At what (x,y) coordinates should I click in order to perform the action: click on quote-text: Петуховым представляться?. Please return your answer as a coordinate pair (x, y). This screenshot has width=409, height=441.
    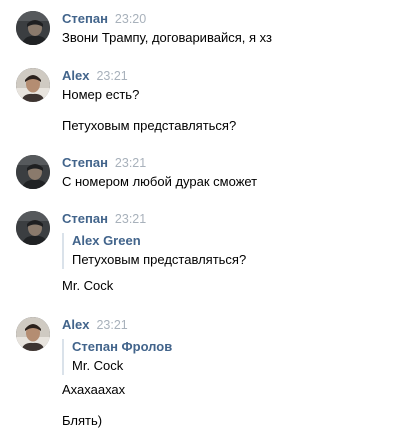
    Looking at the image, I should click on (159, 259).